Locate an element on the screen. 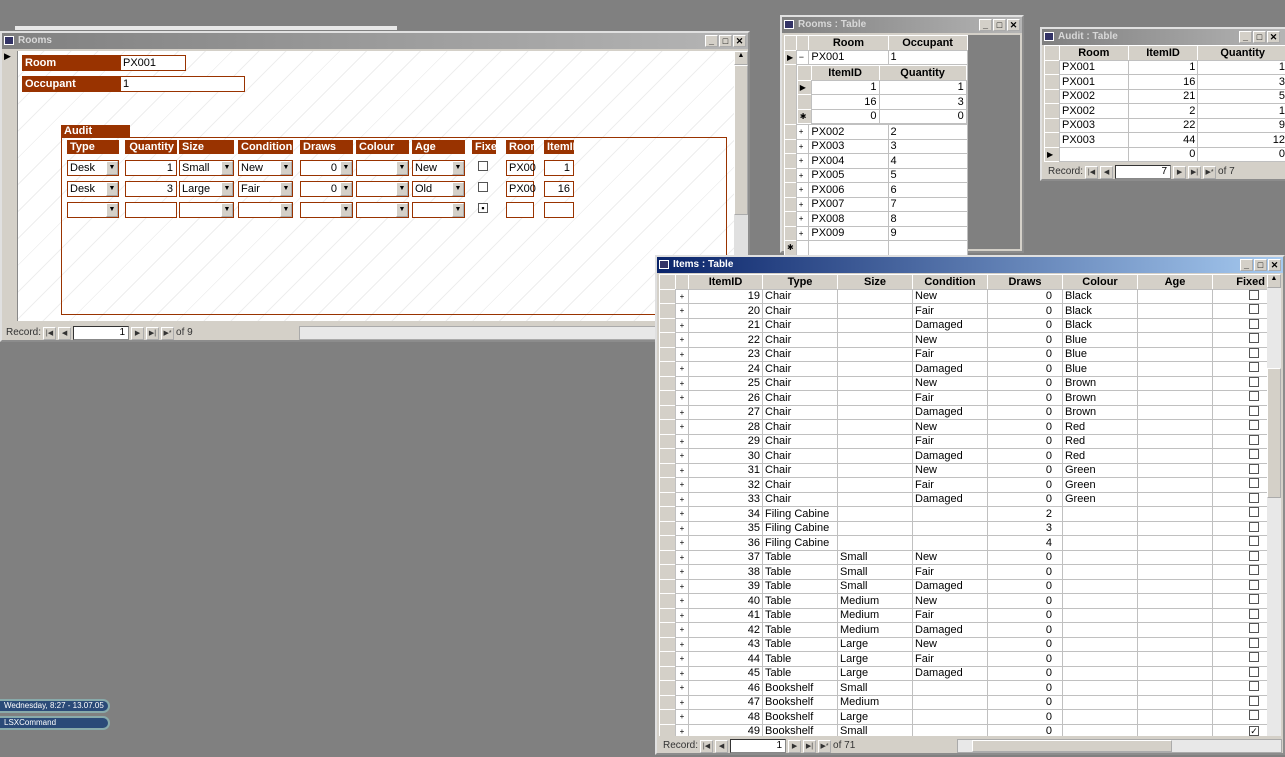  cell: Damaged is located at coordinates (950, 412).